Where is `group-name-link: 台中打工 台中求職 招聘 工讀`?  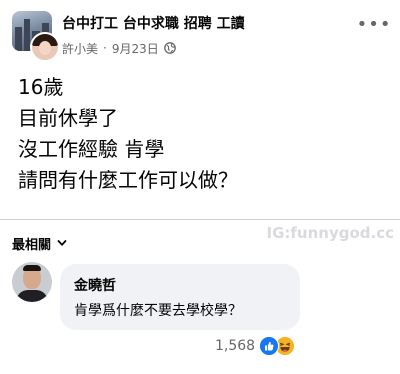 group-name-link: 台中打工 台中求職 招聘 工讀 is located at coordinates (153, 23).